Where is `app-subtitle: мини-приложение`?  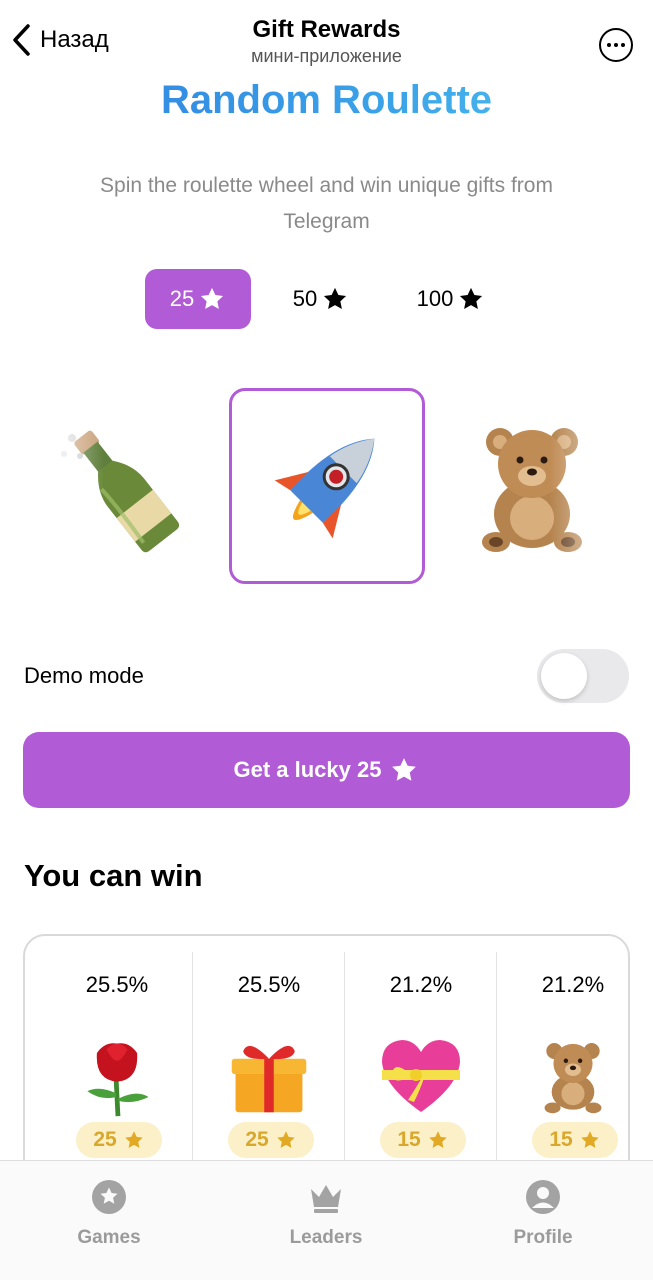
app-subtitle: мини-приложение is located at coordinates (326, 56).